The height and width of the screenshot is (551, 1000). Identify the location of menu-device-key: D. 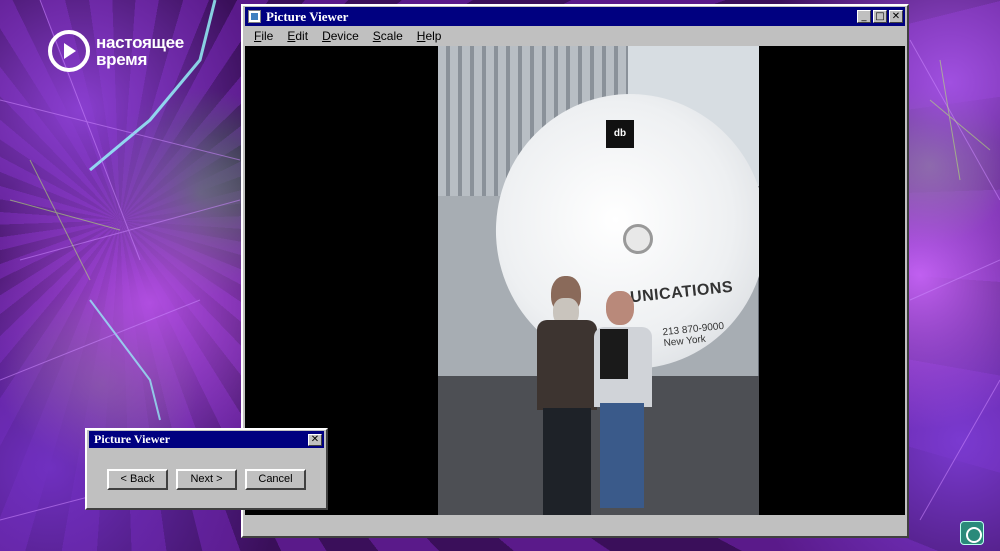
(326, 36).